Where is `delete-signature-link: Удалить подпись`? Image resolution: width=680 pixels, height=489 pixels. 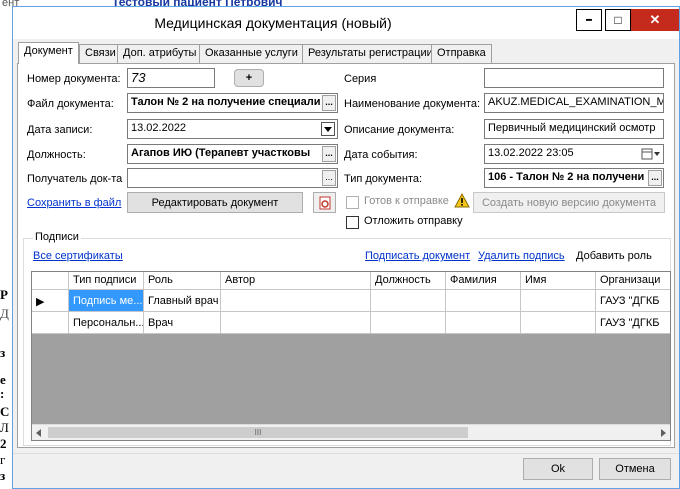 delete-signature-link: Удалить подпись is located at coordinates (521, 256).